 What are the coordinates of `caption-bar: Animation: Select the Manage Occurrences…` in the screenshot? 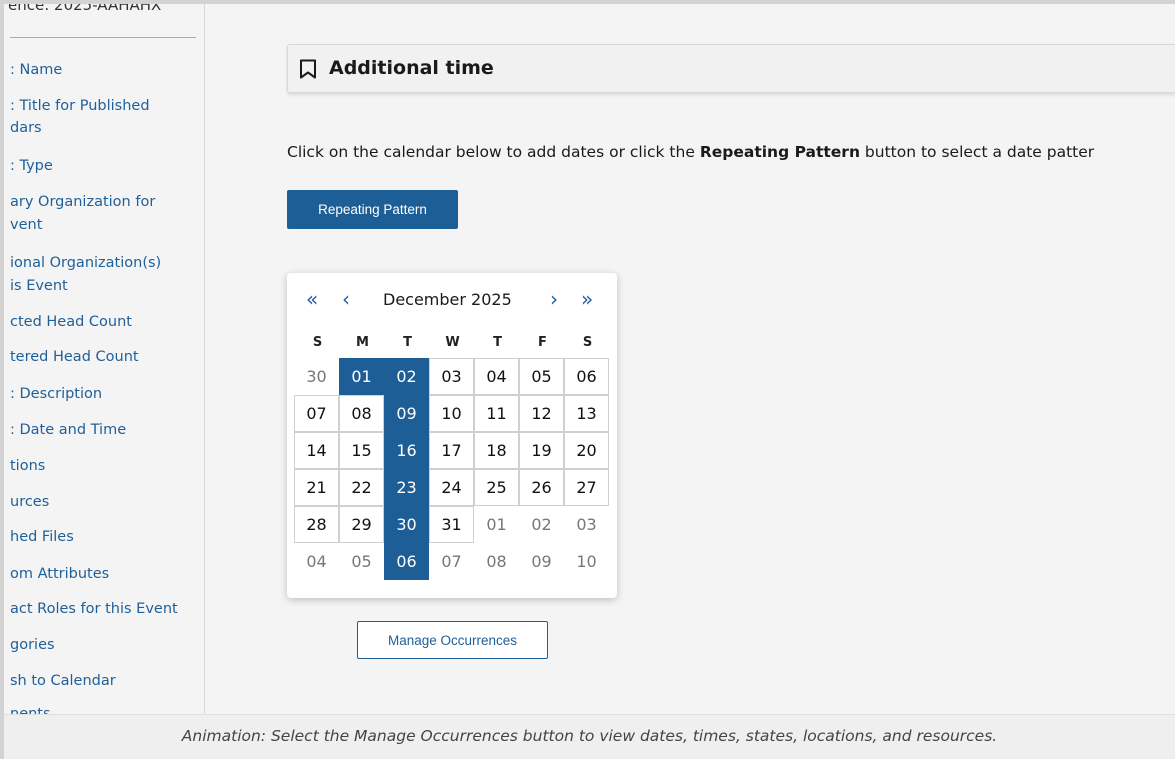 It's located at (589, 736).